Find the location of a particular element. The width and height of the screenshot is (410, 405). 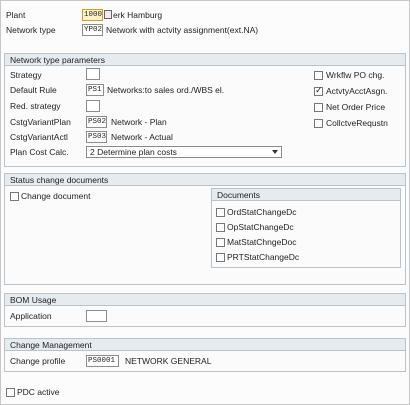

ord-stat-change-dc-label: OrdStatChangeDc is located at coordinates (262, 212).